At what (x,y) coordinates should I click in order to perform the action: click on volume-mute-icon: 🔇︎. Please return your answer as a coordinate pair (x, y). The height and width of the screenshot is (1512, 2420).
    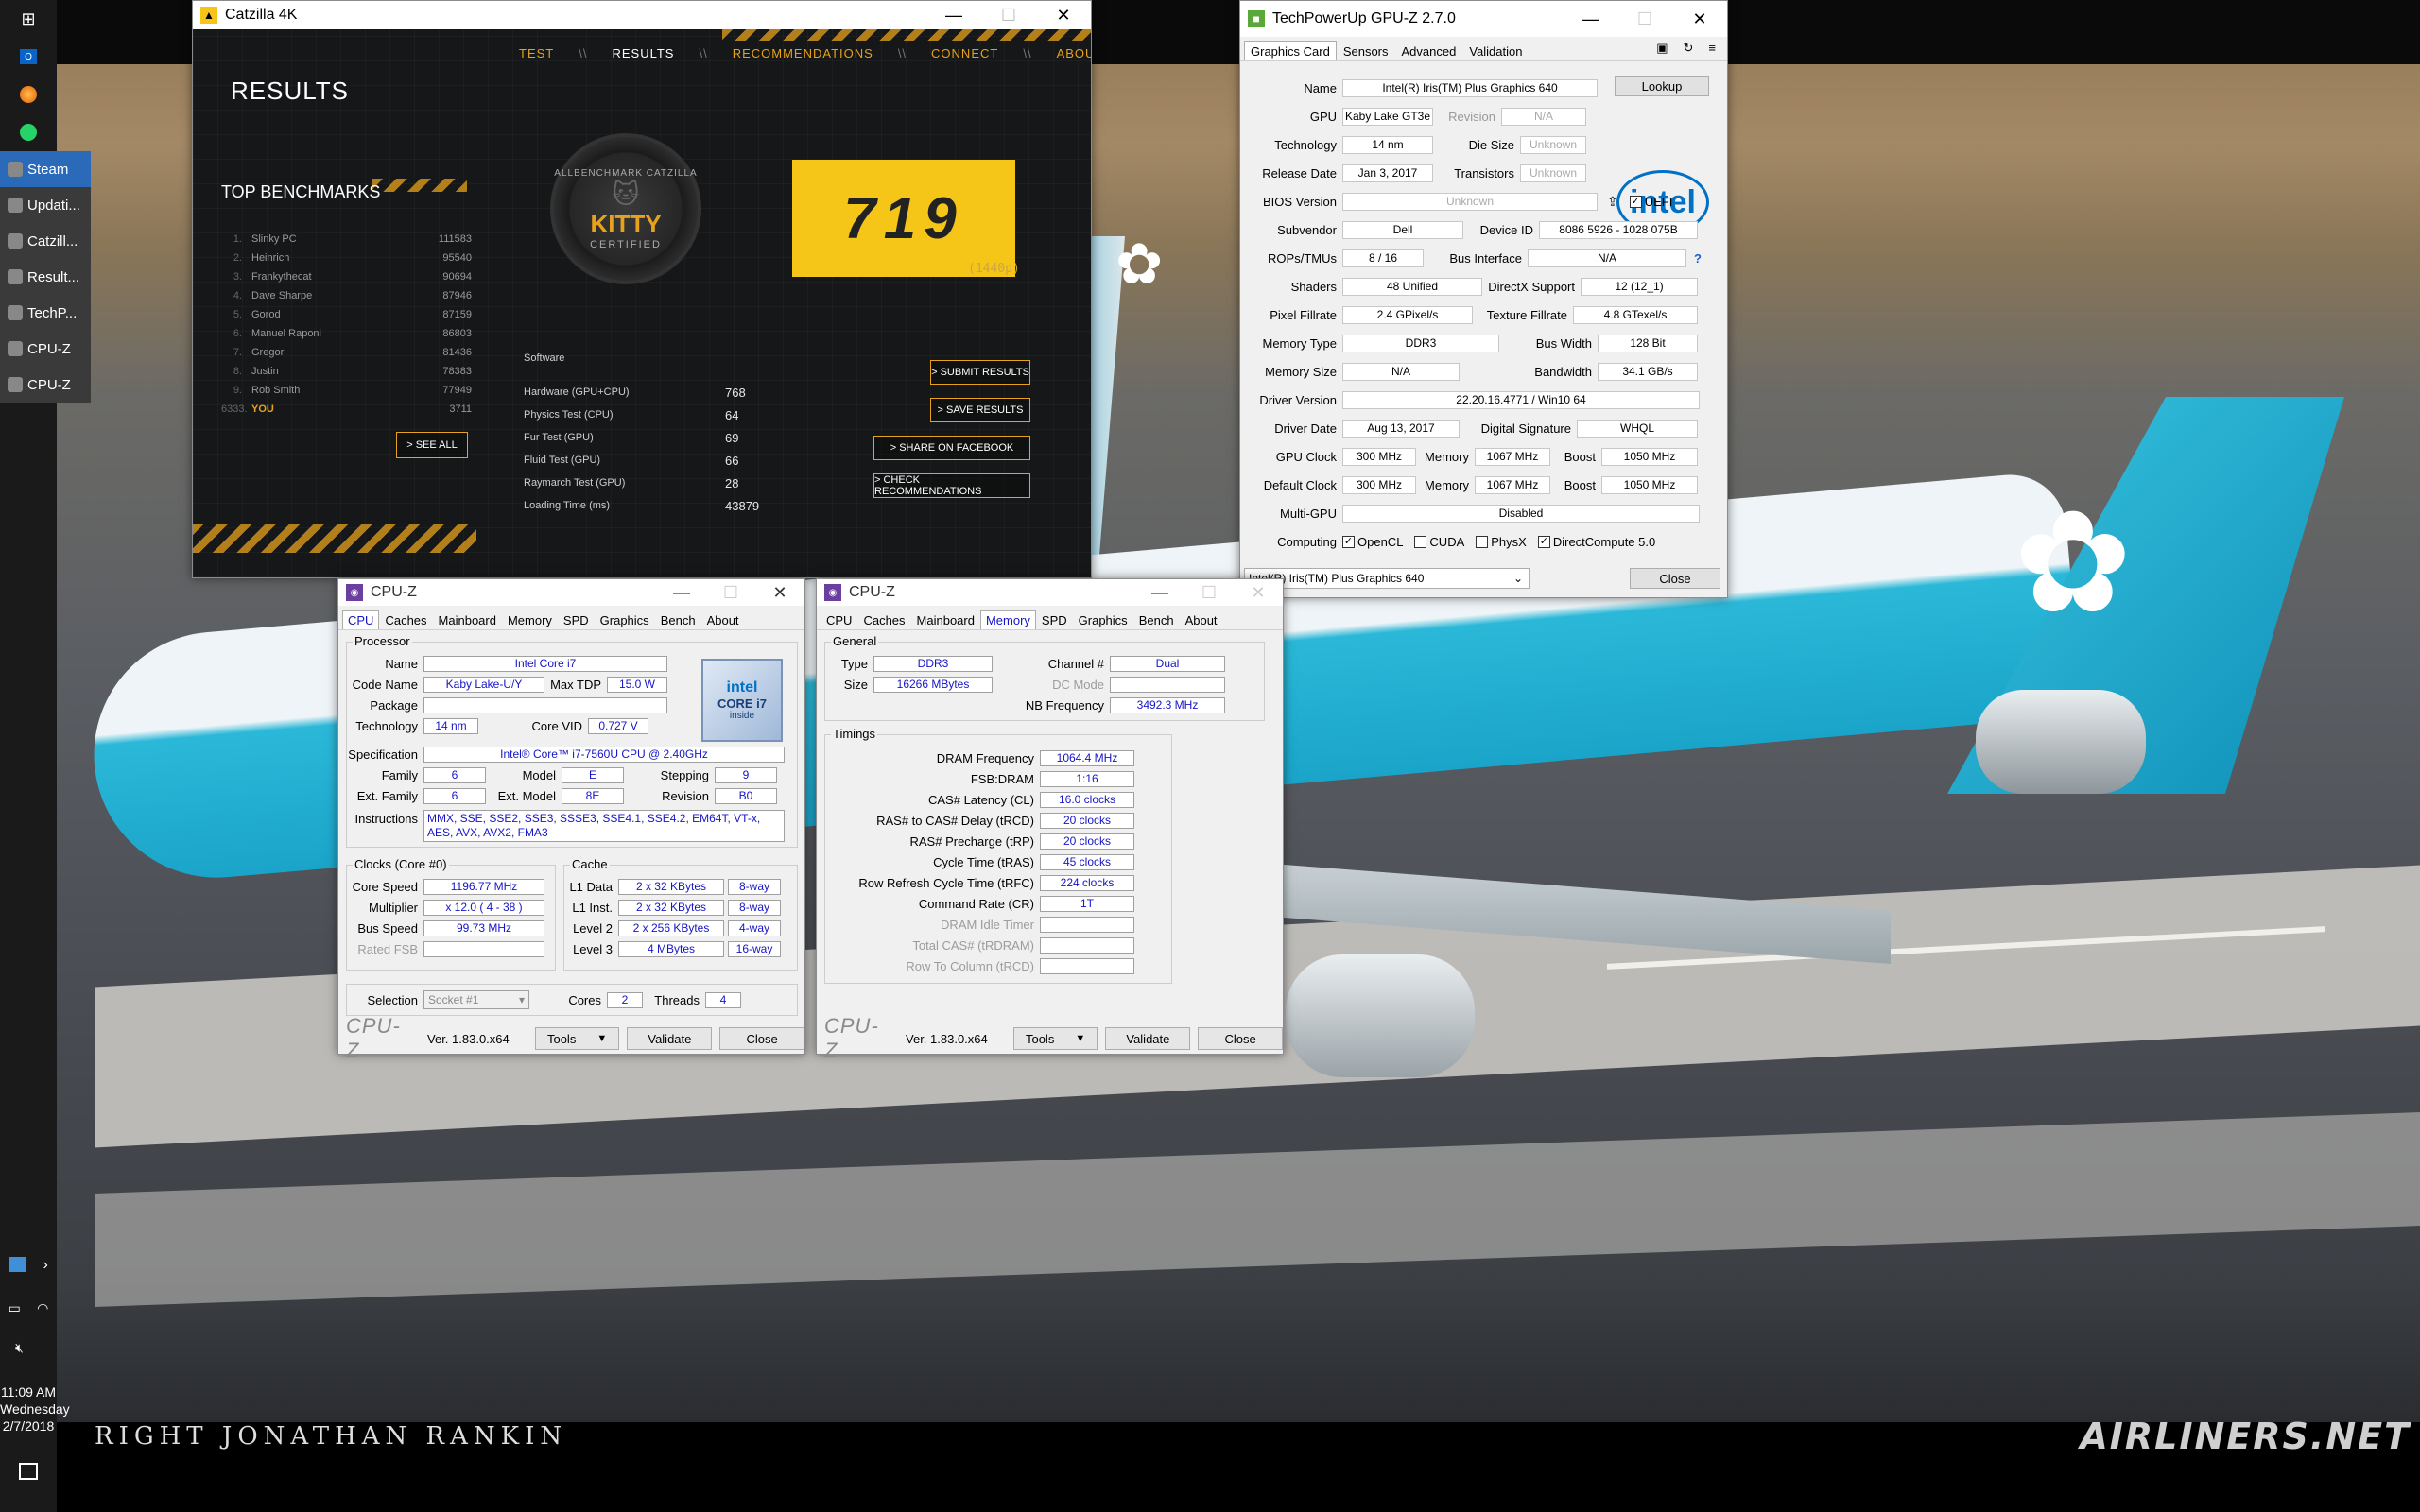
    Looking at the image, I should click on (20, 1348).